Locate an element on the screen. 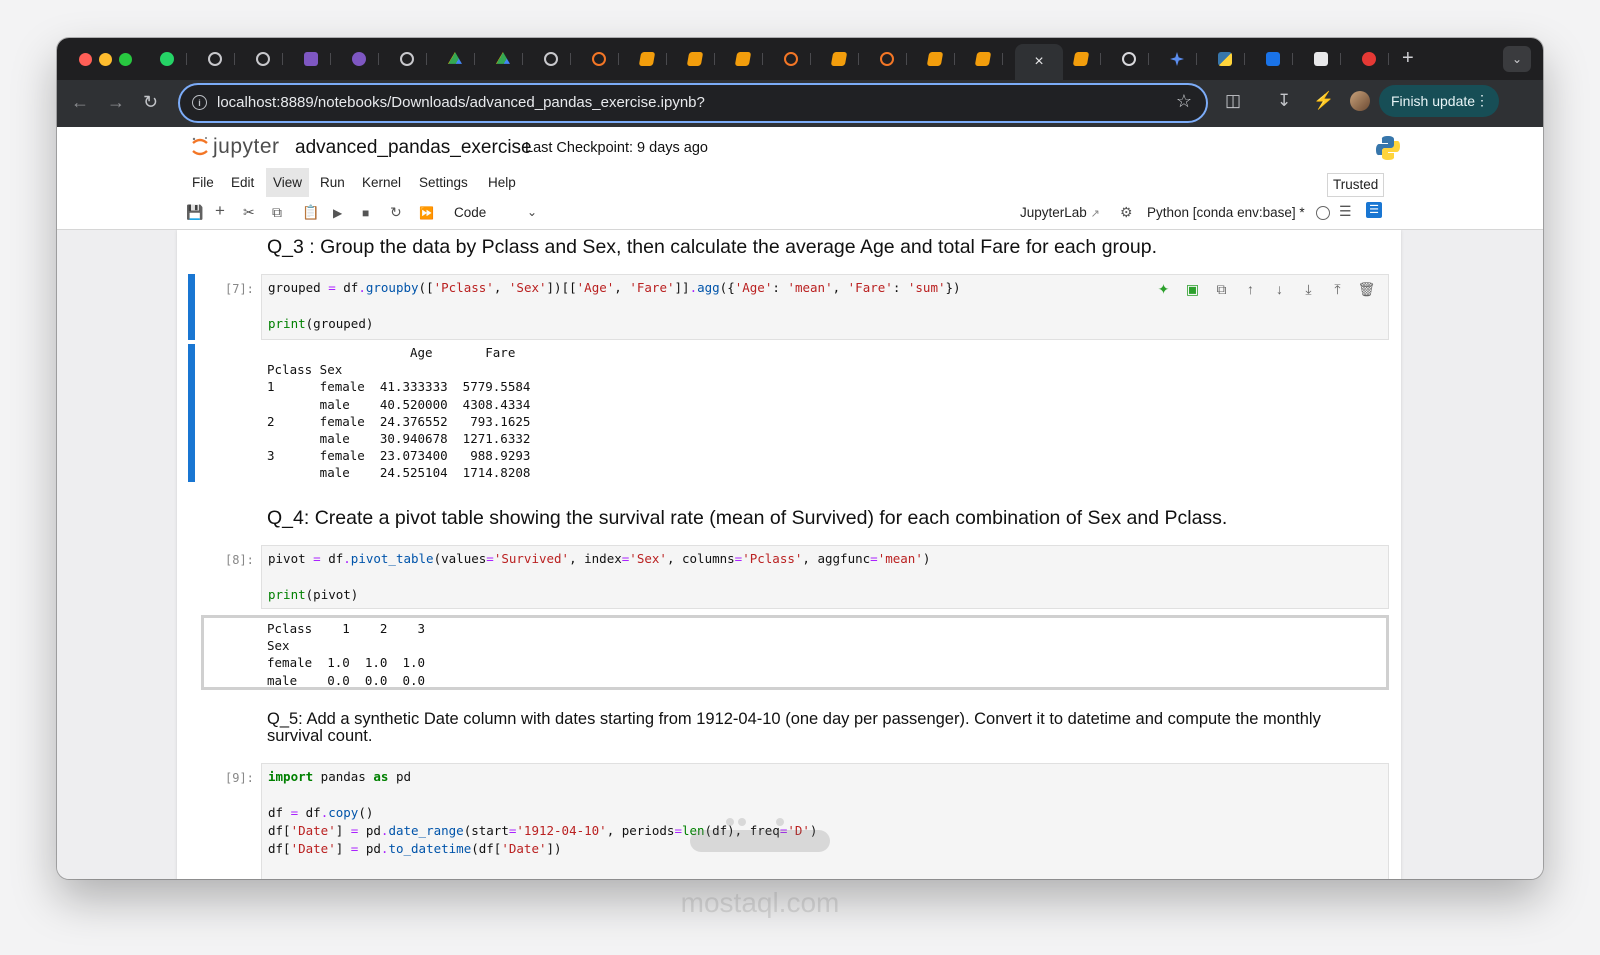 The image size is (1600, 955). code-line: print(pivot) is located at coordinates (313, 595).